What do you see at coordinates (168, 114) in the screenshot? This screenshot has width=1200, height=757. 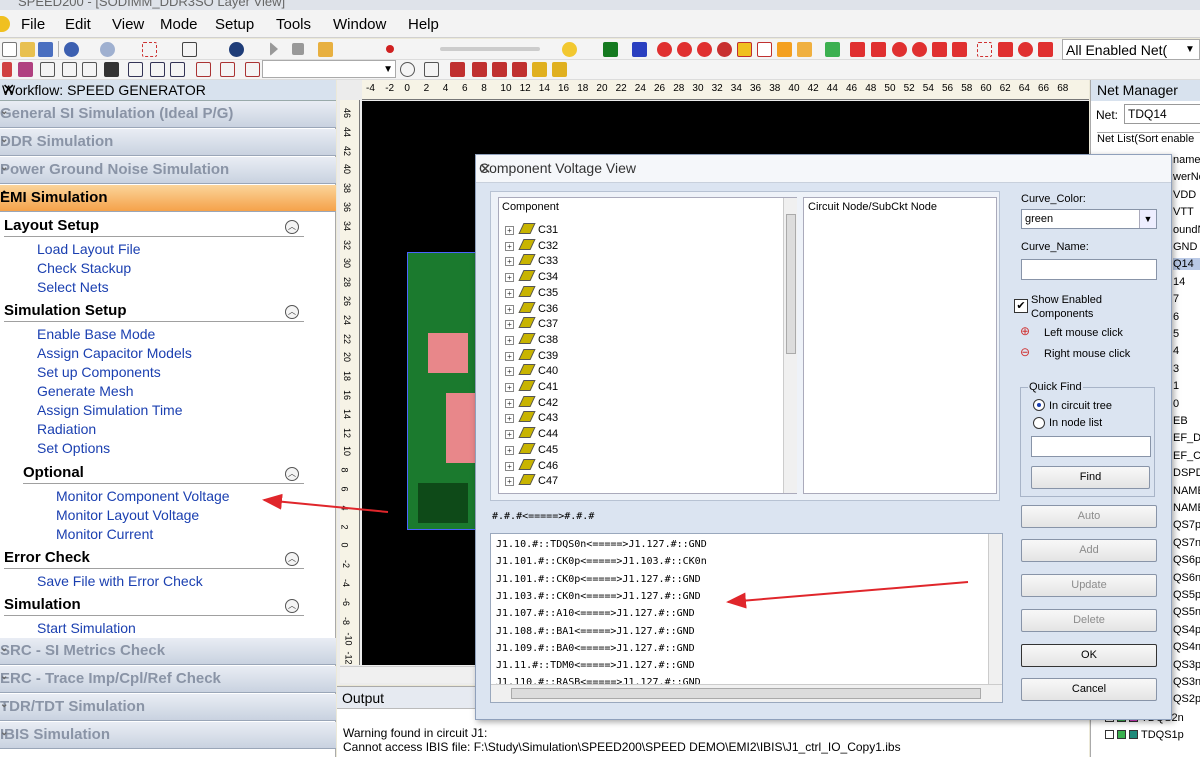 I see `section-general-si: General SI Simulation (Ideal P/G) ⌄` at bounding box center [168, 114].